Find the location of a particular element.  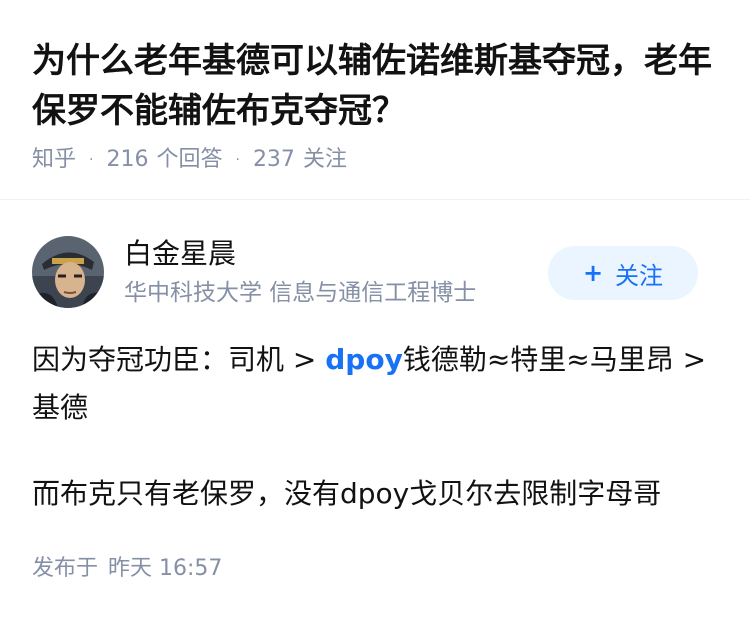

answer-count: 216 is located at coordinates (127, 159).